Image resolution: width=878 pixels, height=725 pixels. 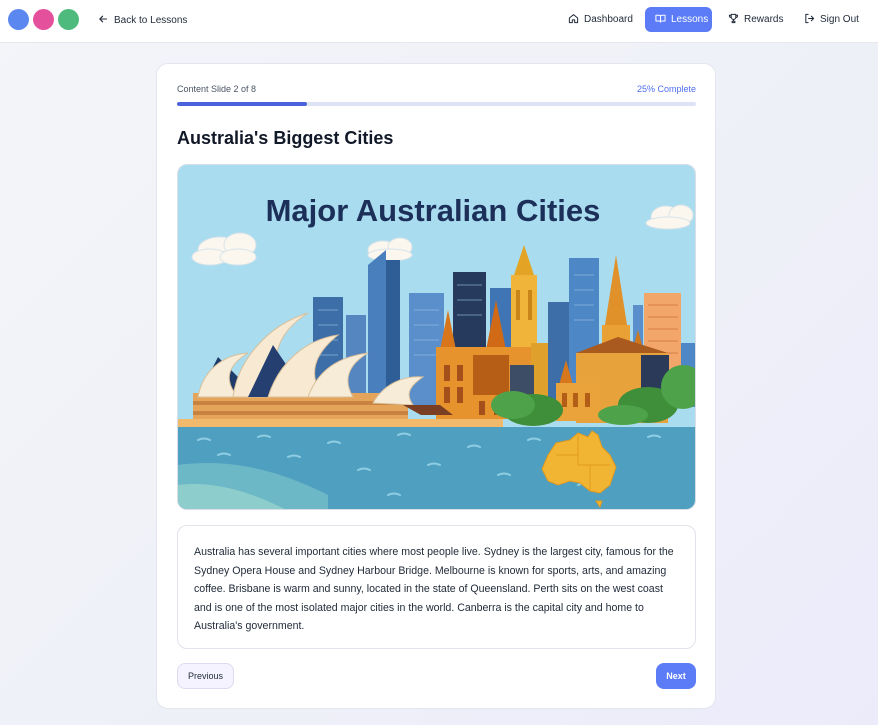 I want to click on slide-title: Australia's Biggest Cities, so click(x=285, y=138).